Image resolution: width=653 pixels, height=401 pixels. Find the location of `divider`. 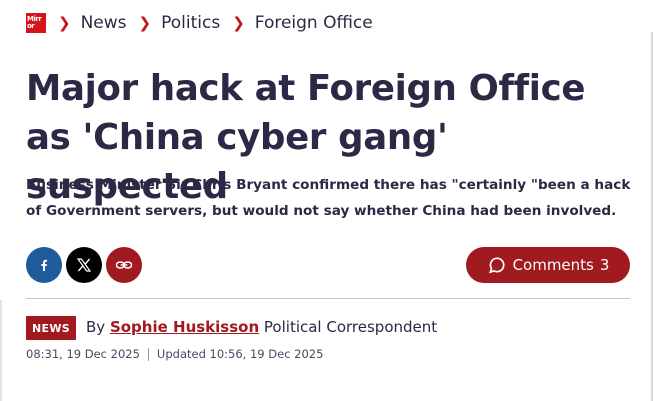

divider is located at coordinates (328, 298).